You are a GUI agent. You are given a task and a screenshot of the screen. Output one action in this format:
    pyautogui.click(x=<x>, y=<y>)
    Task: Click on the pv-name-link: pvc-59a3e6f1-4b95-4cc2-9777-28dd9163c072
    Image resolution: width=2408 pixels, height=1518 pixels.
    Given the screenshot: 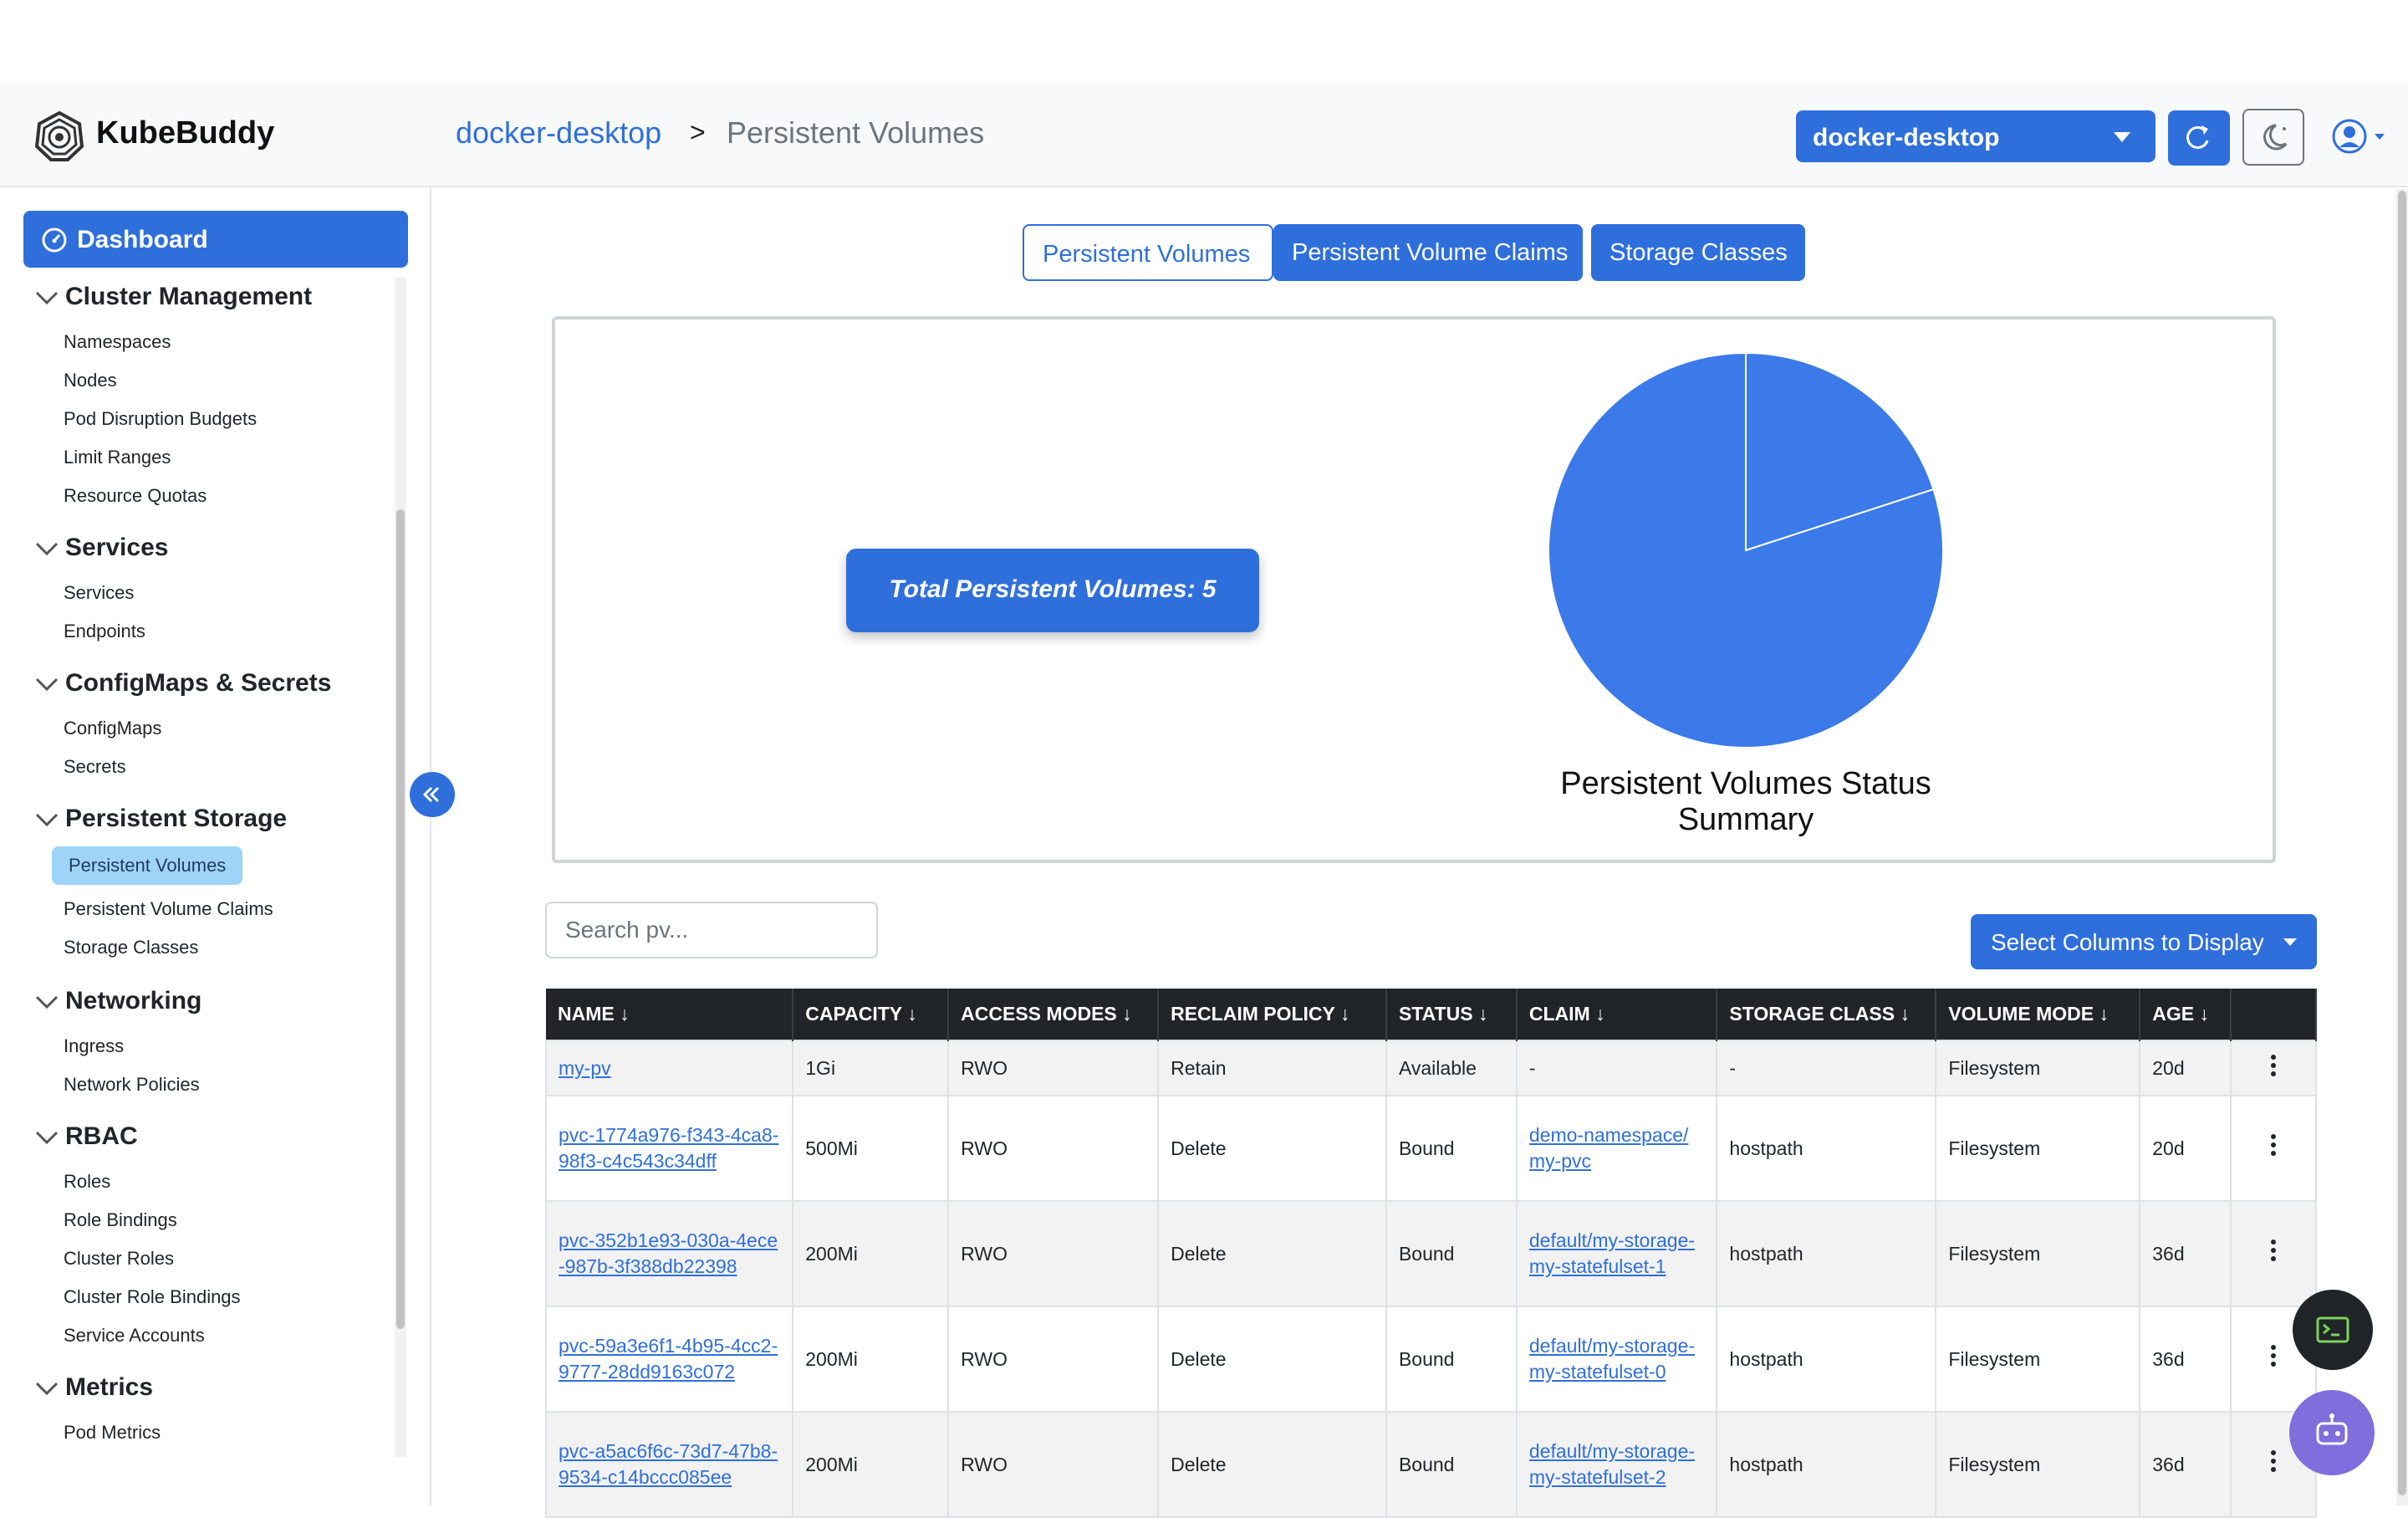 What is the action you would take?
    pyautogui.click(x=670, y=1359)
    